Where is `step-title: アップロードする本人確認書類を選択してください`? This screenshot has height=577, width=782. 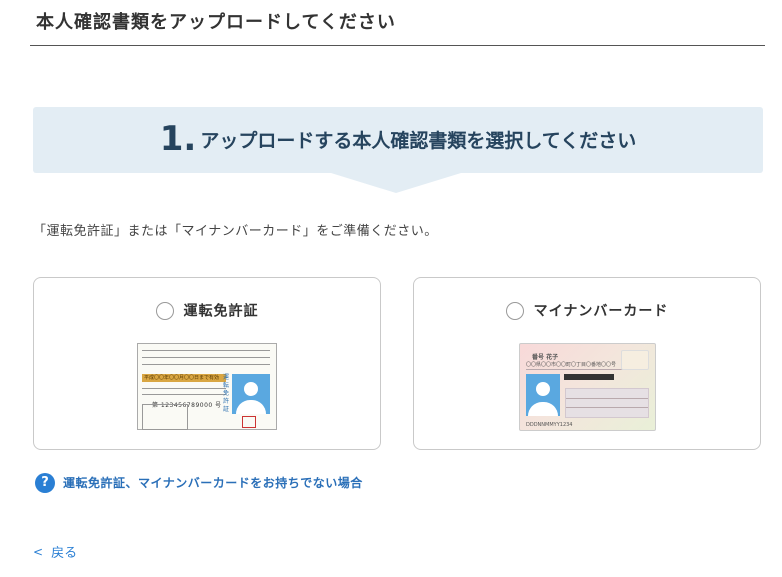 step-title: アップロードする本人確認書類を選択してください is located at coordinates (418, 140).